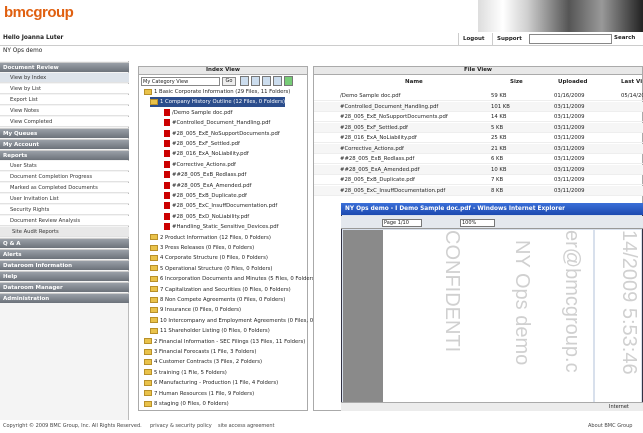 Image resolution: width=643 pixels, height=433 pixels. I want to click on file-size: 6 KB, so click(497, 159).